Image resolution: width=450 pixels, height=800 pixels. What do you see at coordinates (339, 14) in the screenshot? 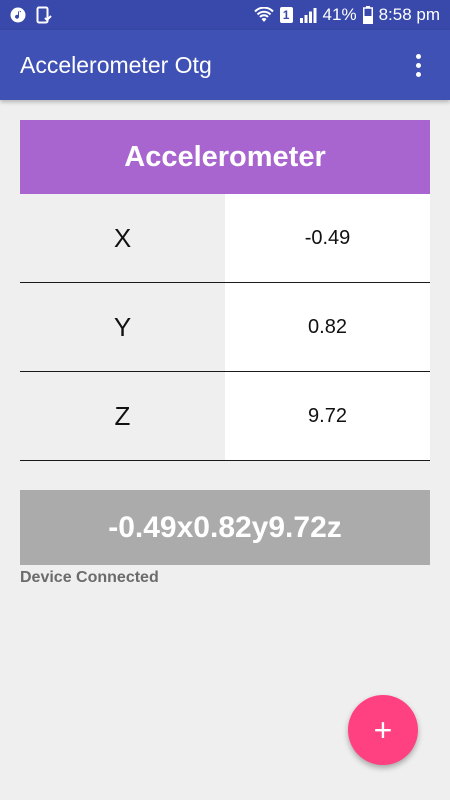
I see `battery-percent: 41%` at bounding box center [339, 14].